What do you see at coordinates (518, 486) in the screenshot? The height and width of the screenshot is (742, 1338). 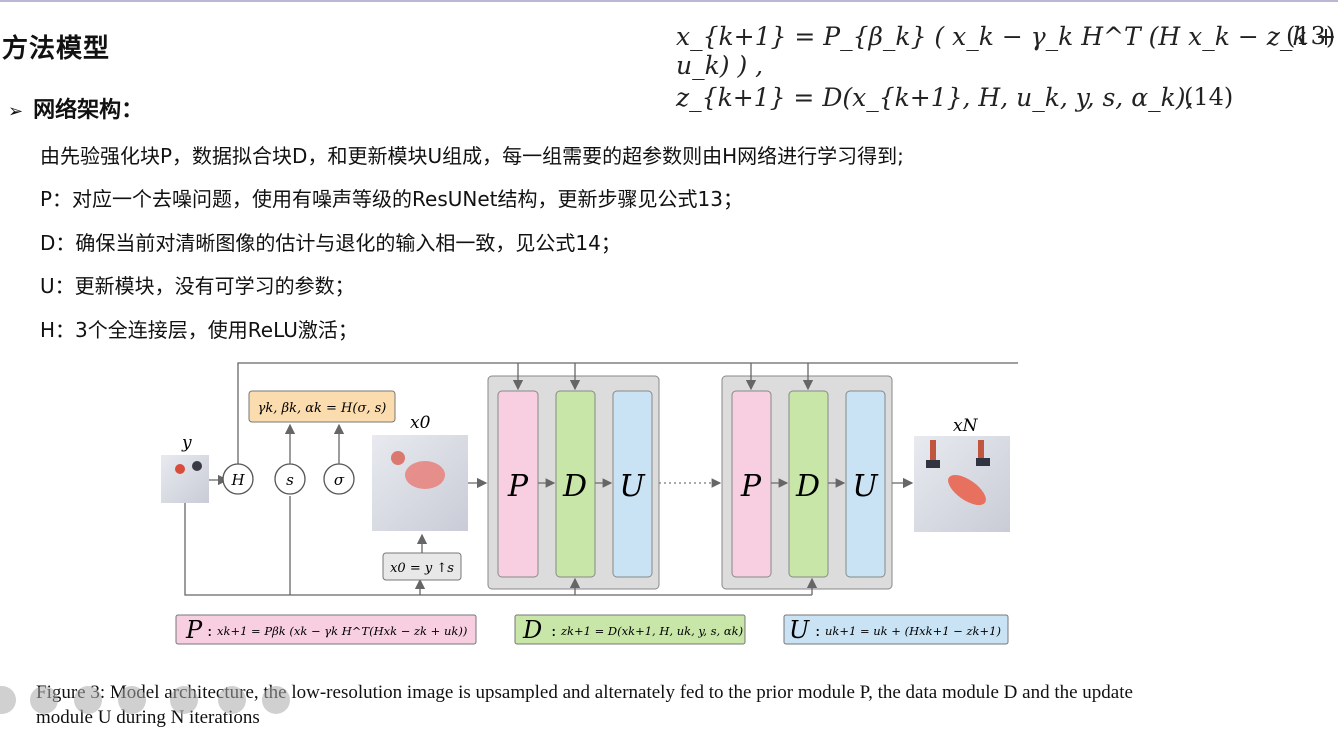 I see `block1-p-label: P` at bounding box center [518, 486].